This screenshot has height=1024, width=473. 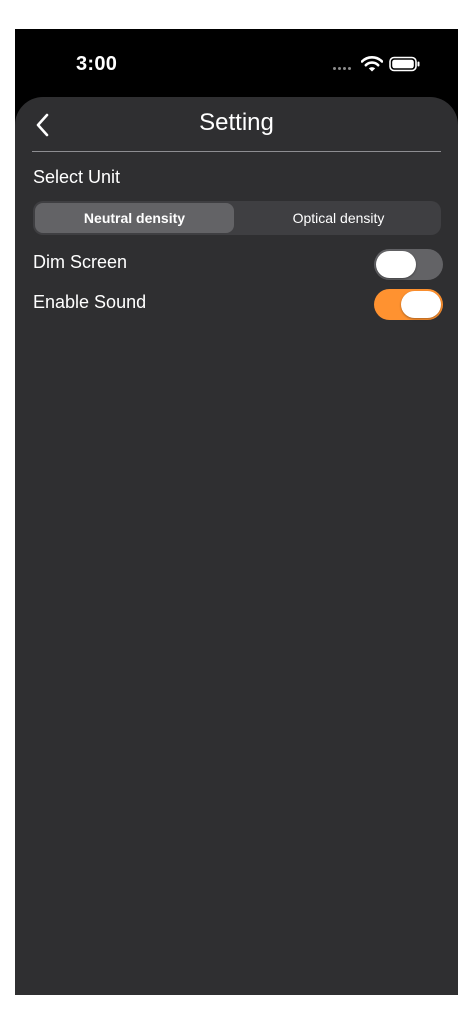 I want to click on enable-sound-toggle, so click(x=408, y=304).